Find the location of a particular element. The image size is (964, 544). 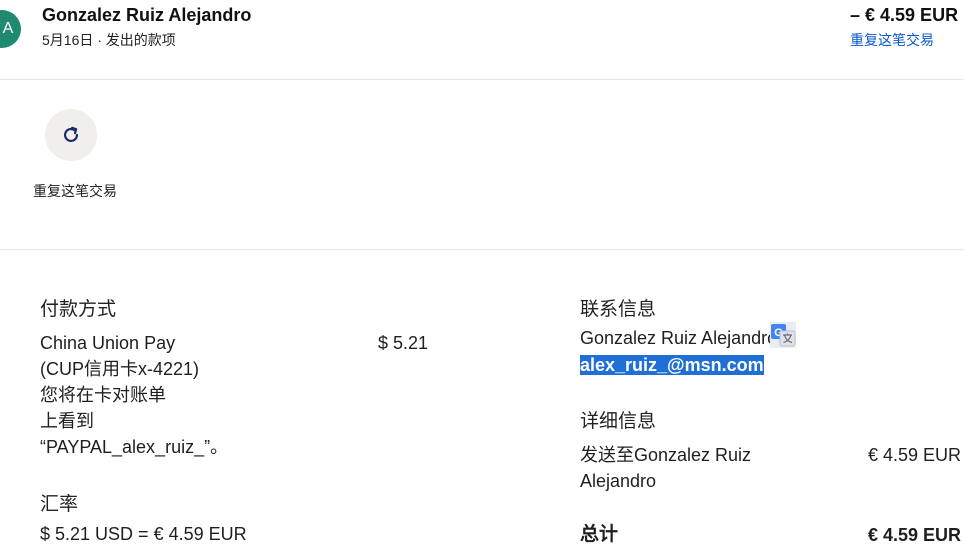

sent-to-description: 发送至Gonzalez Ruiz Alejandro is located at coordinates (705, 468).